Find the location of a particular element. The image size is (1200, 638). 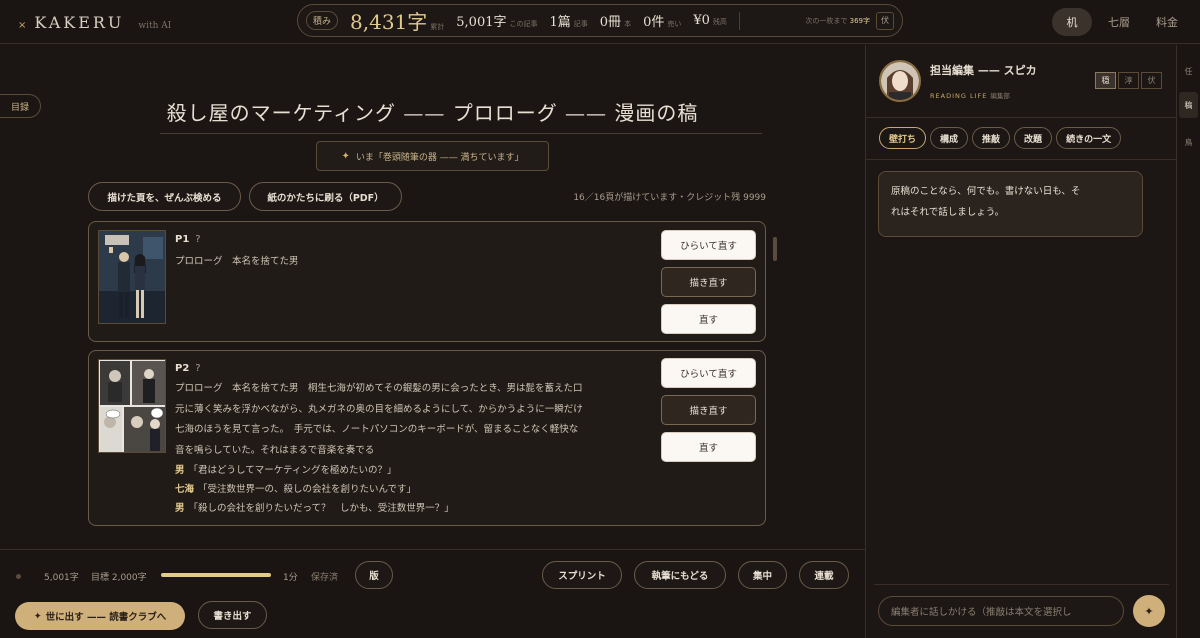

editor-mood-toggle: 穏 淳 伏 is located at coordinates (1128, 80).